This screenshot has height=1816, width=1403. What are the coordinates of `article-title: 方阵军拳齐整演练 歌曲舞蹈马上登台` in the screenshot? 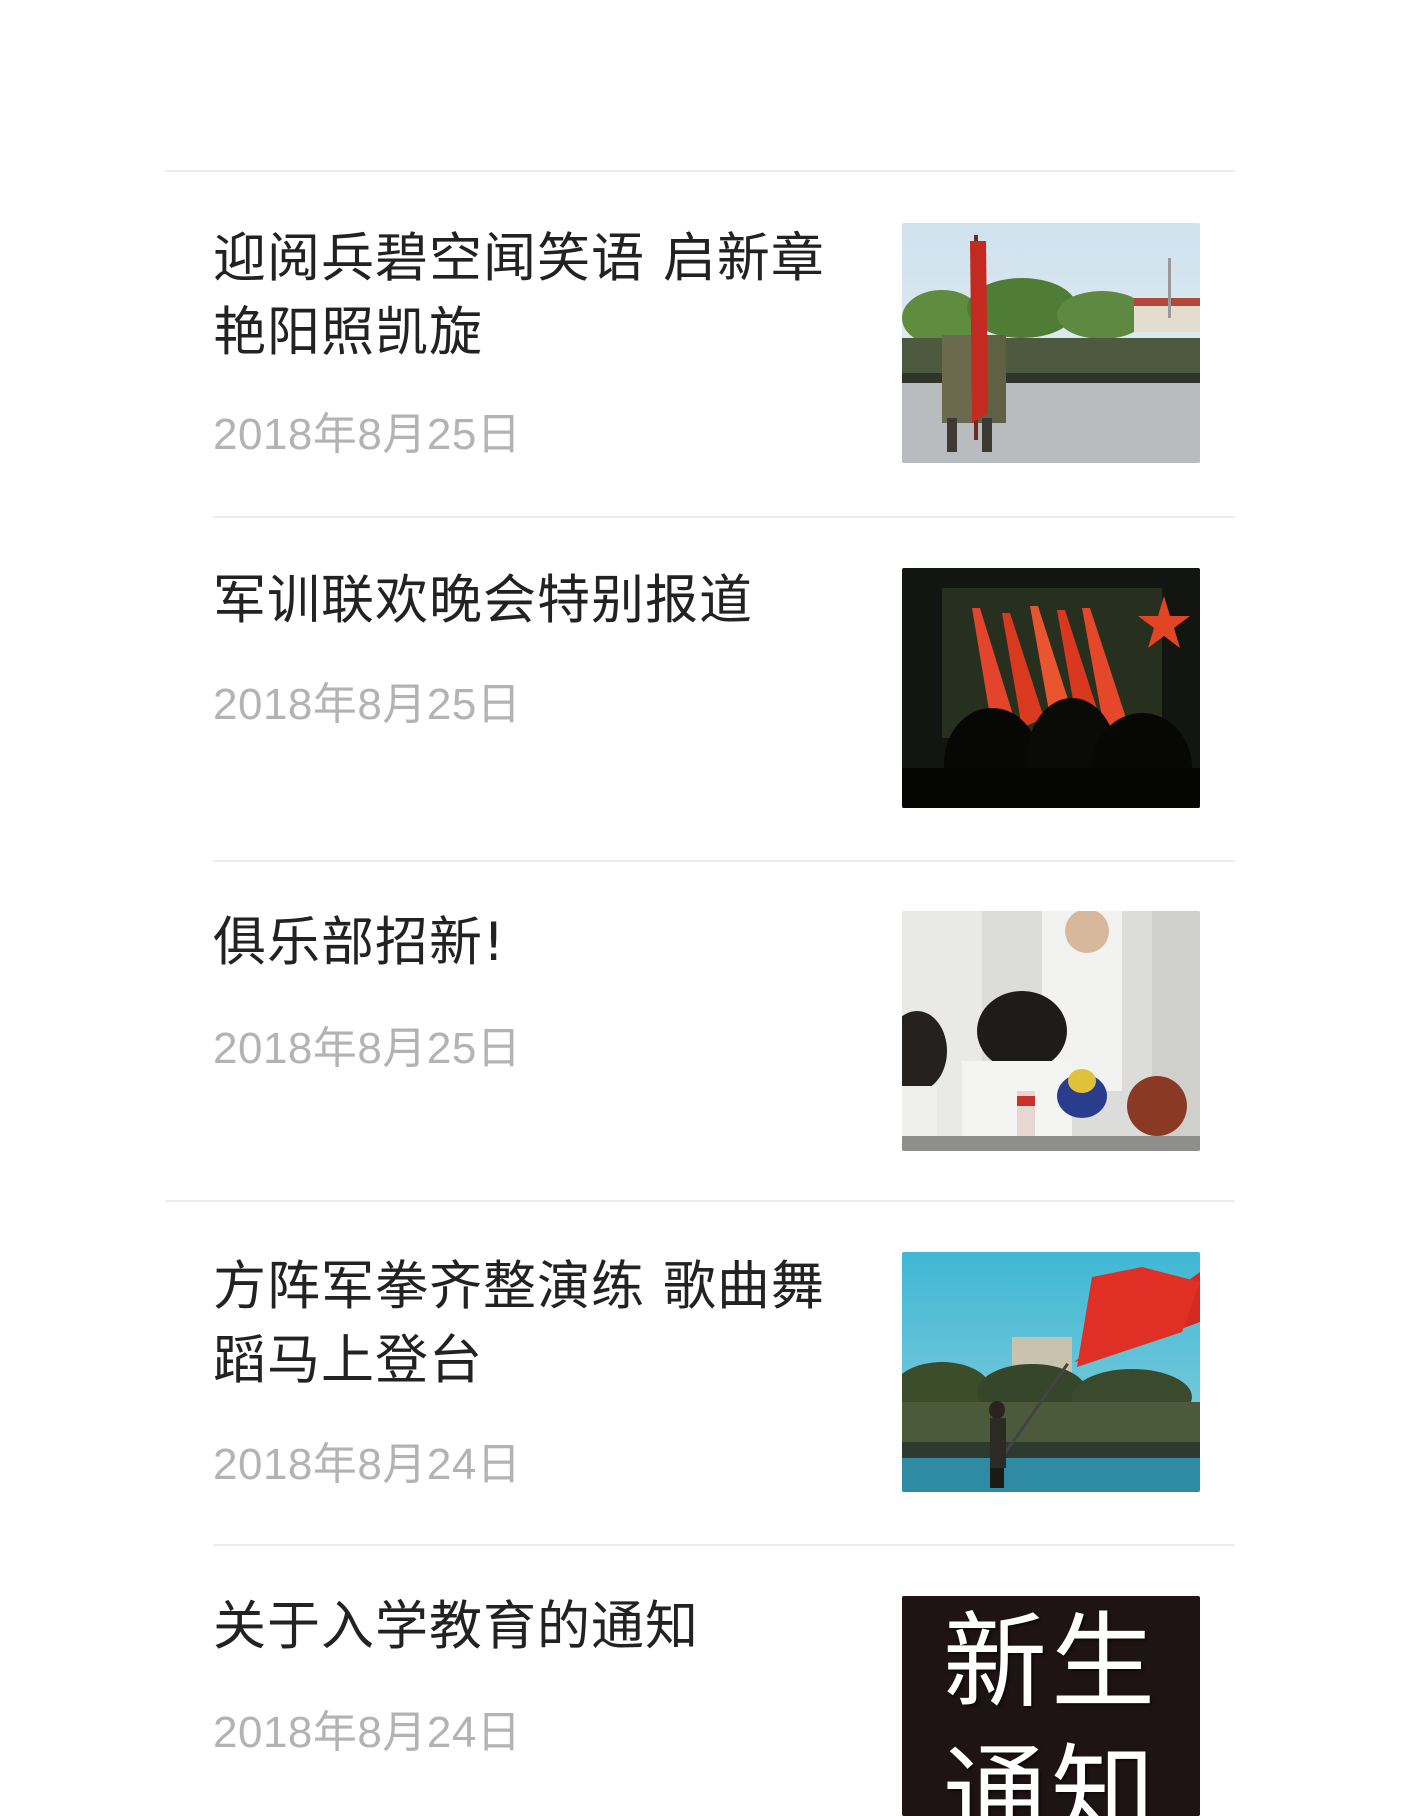 It's located at (519, 1323).